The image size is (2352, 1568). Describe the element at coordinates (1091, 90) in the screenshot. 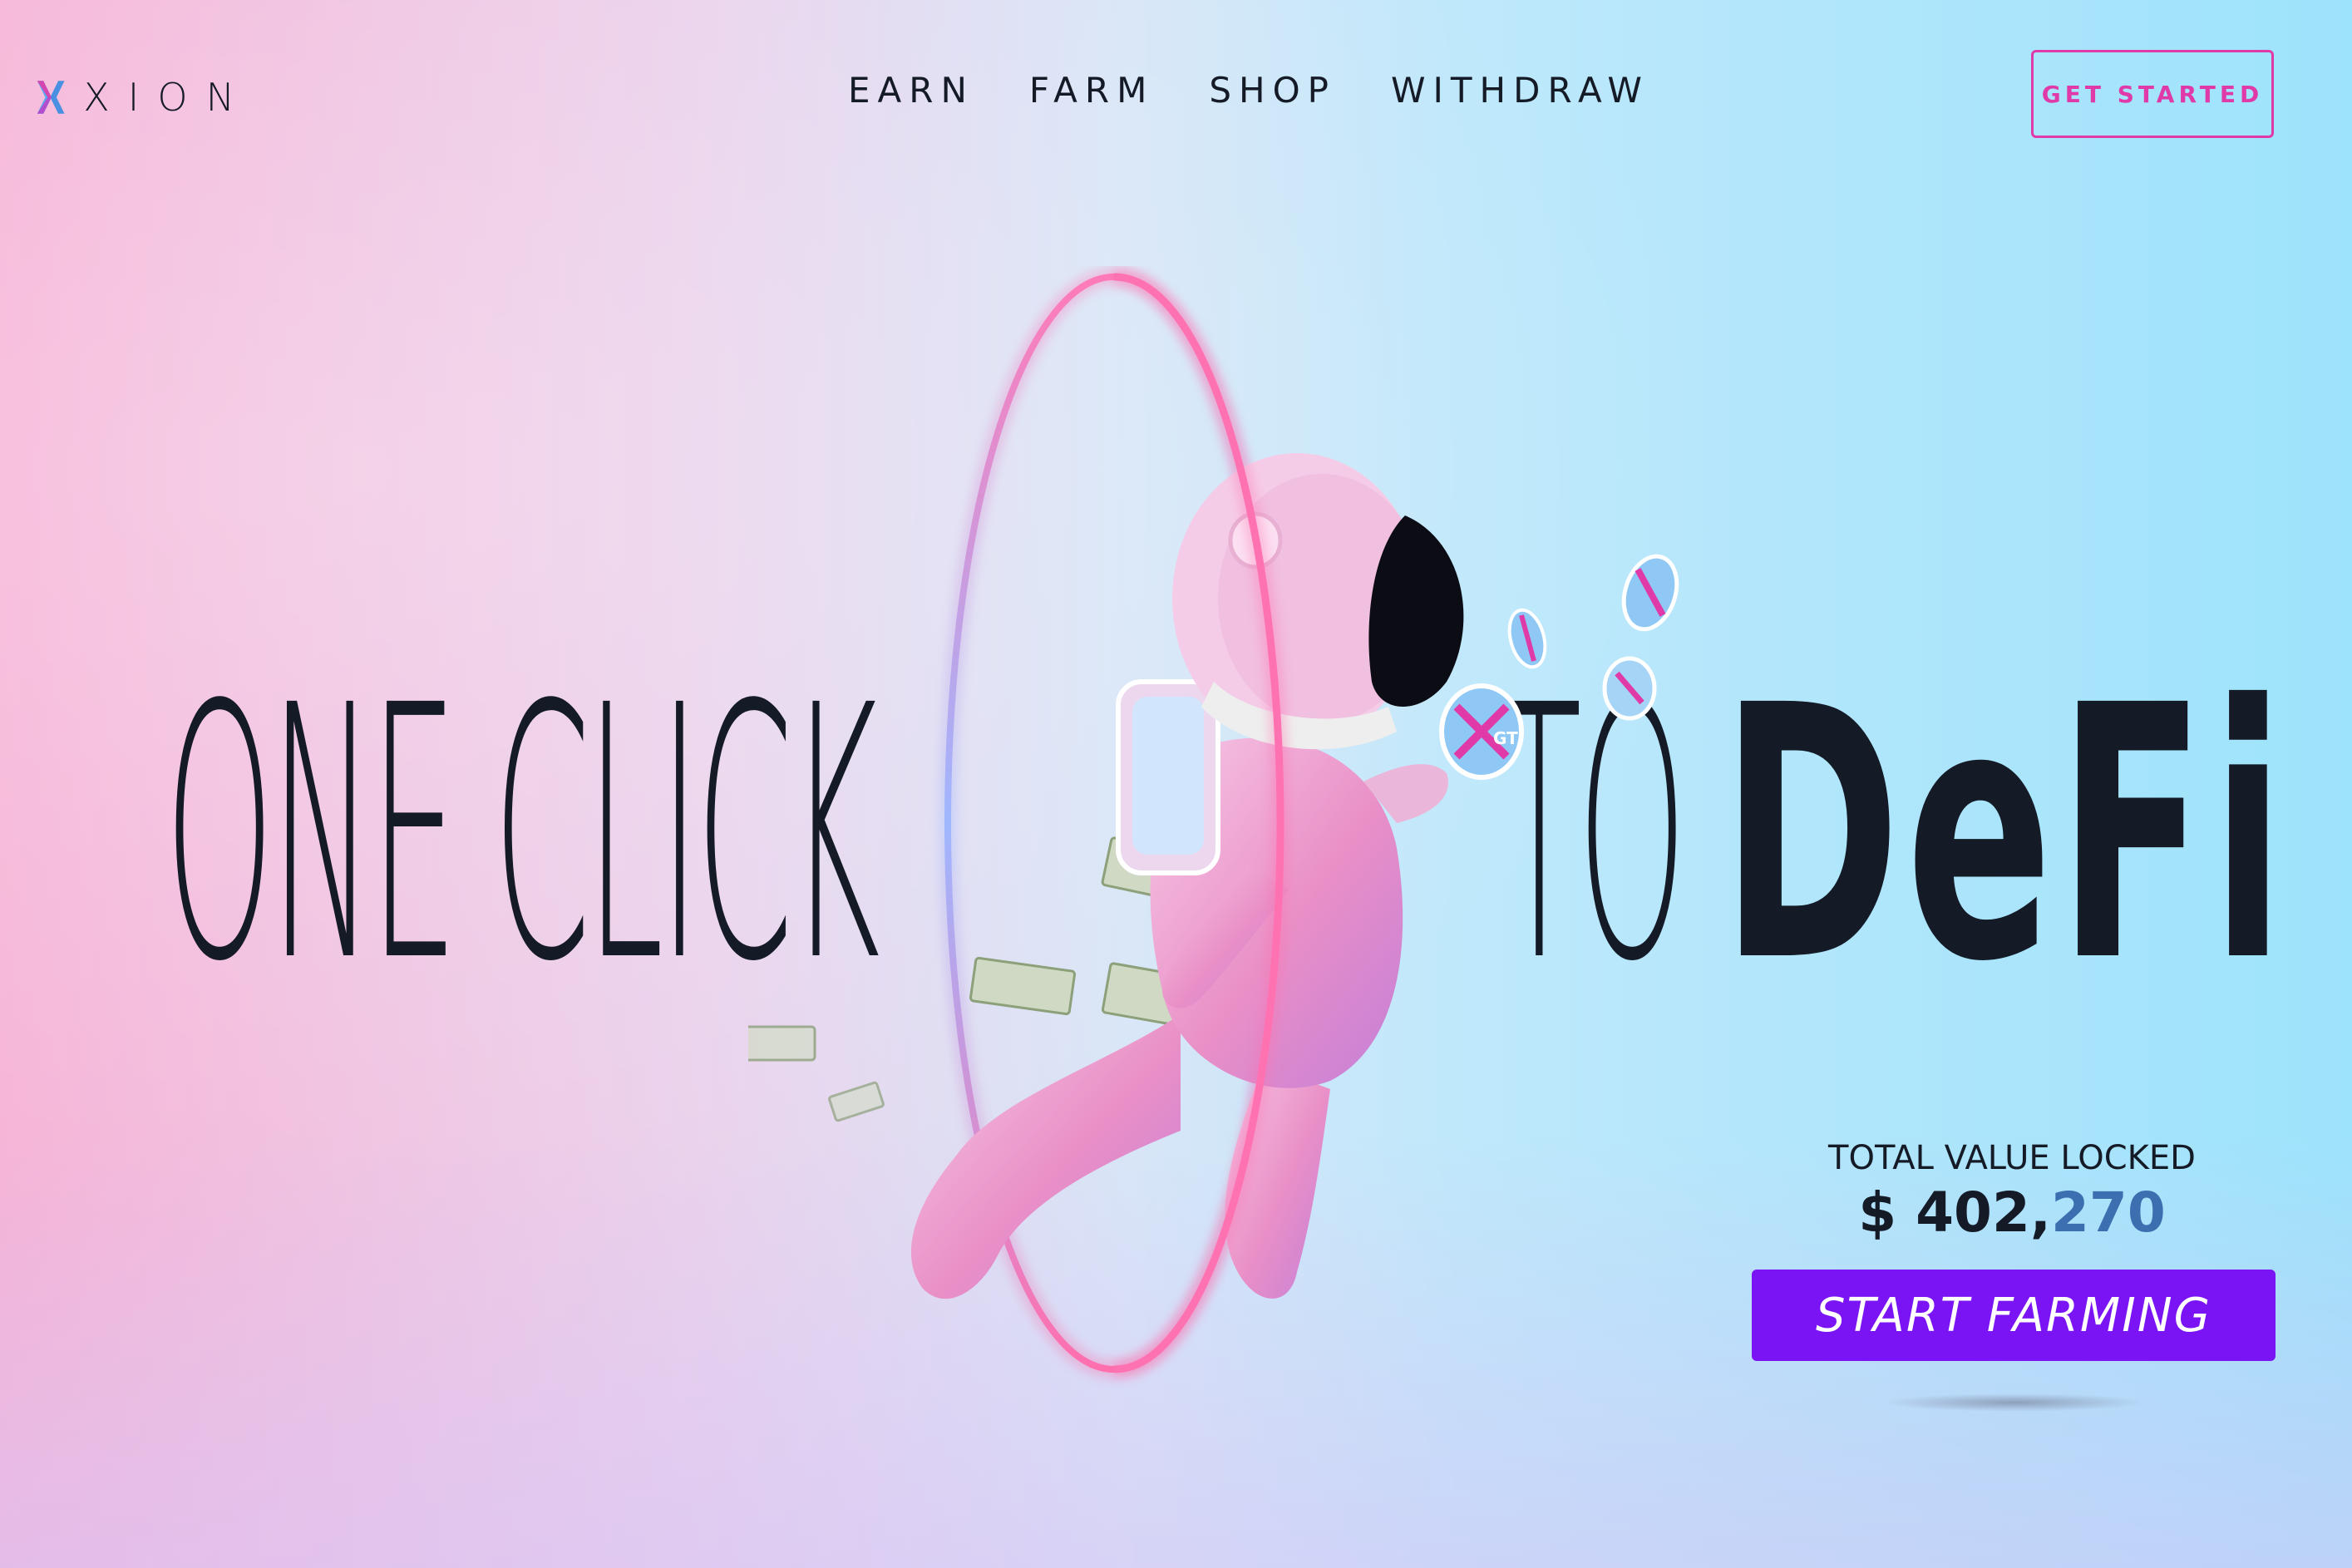

I see `nav-farm: FARM` at that location.